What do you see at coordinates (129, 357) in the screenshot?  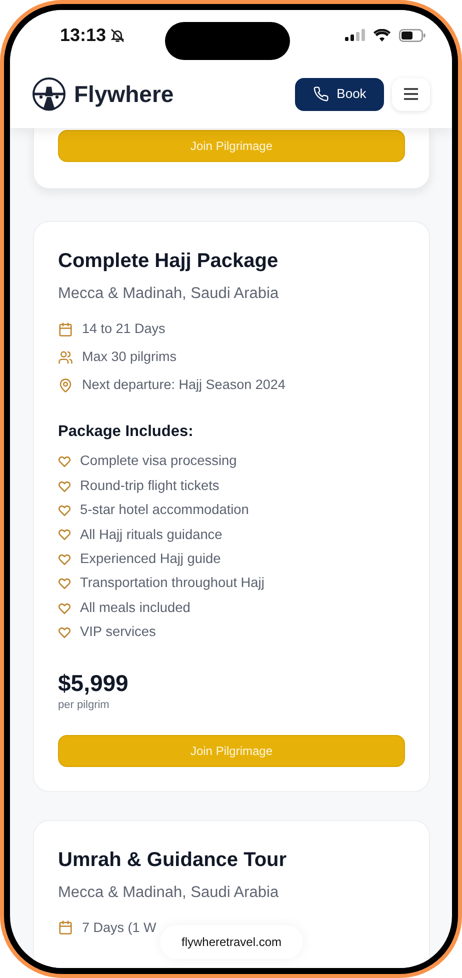 I see `detail-text: Max 30 pilgrims` at bounding box center [129, 357].